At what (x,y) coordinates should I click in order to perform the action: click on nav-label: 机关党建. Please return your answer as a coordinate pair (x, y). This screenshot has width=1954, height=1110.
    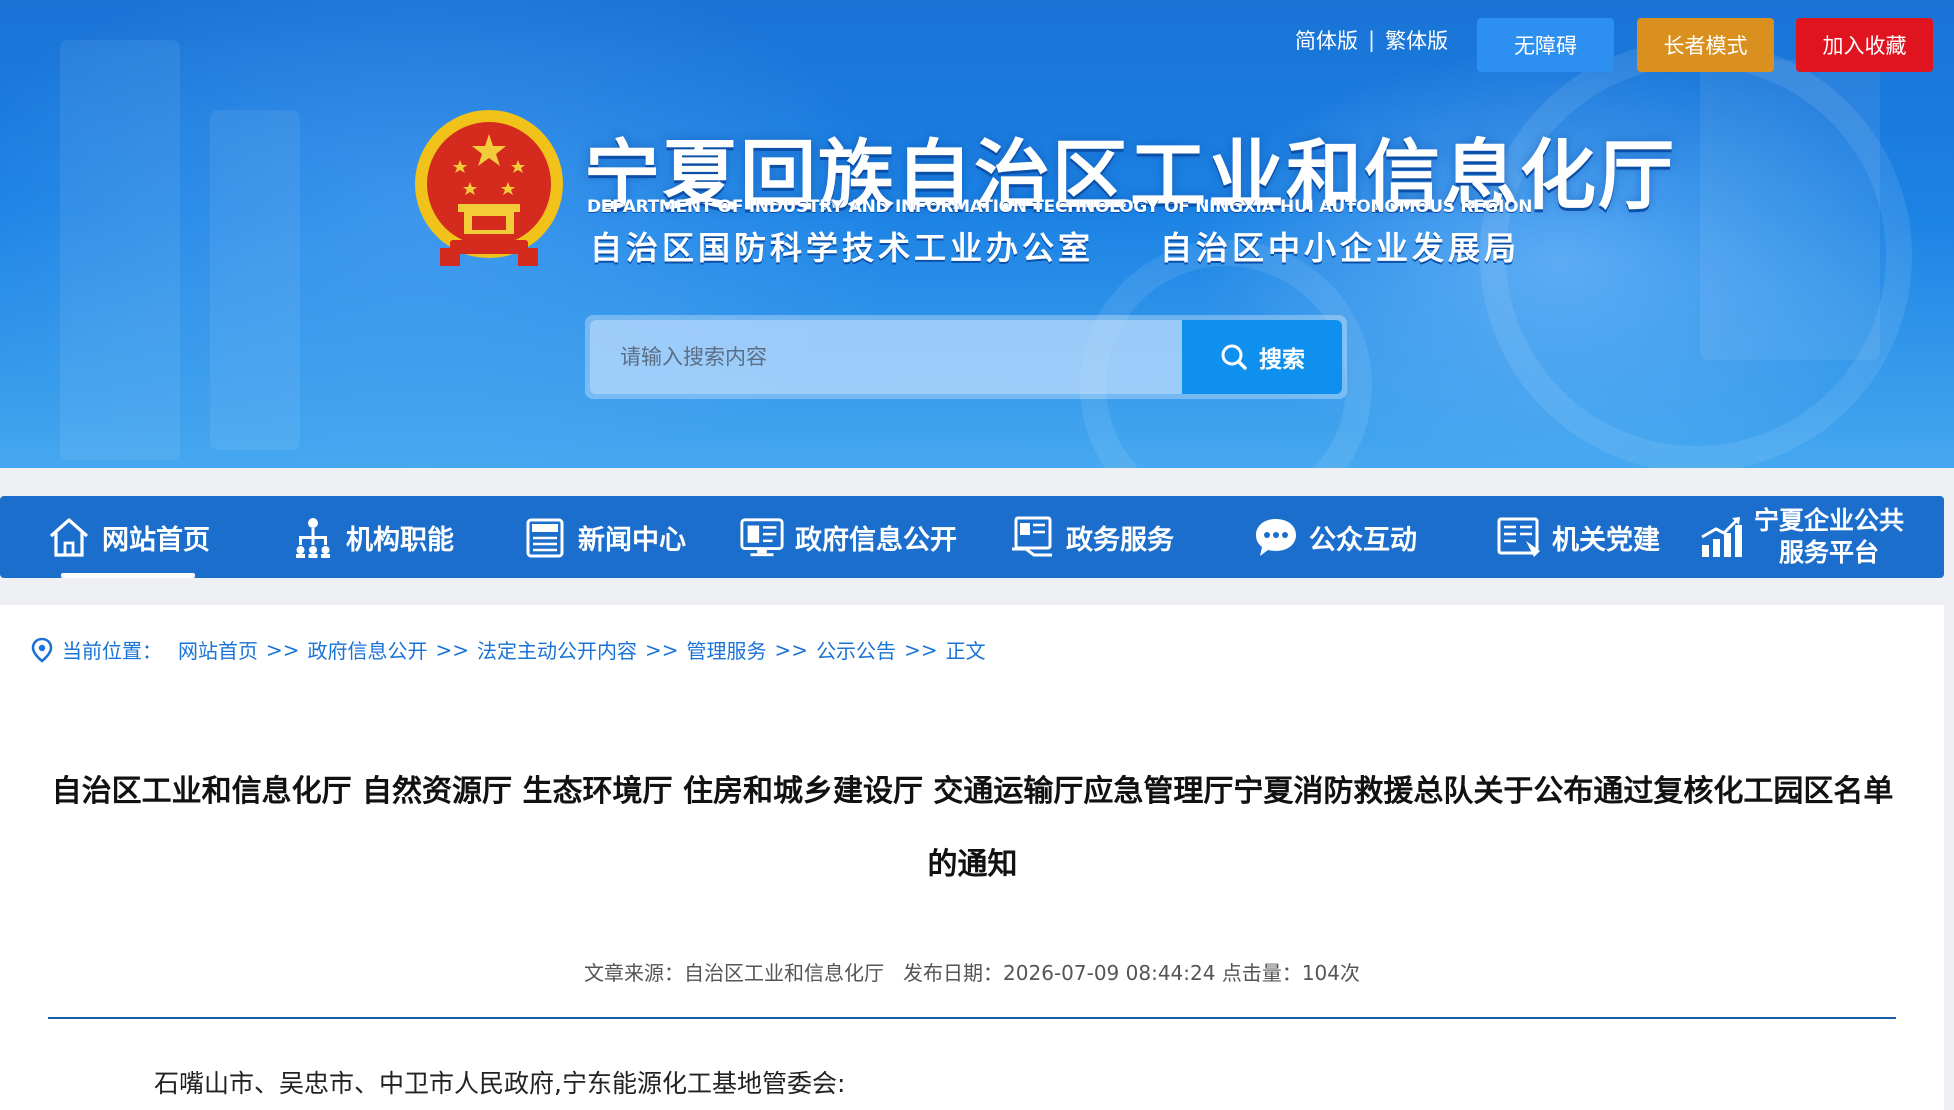
    Looking at the image, I should click on (1606, 540).